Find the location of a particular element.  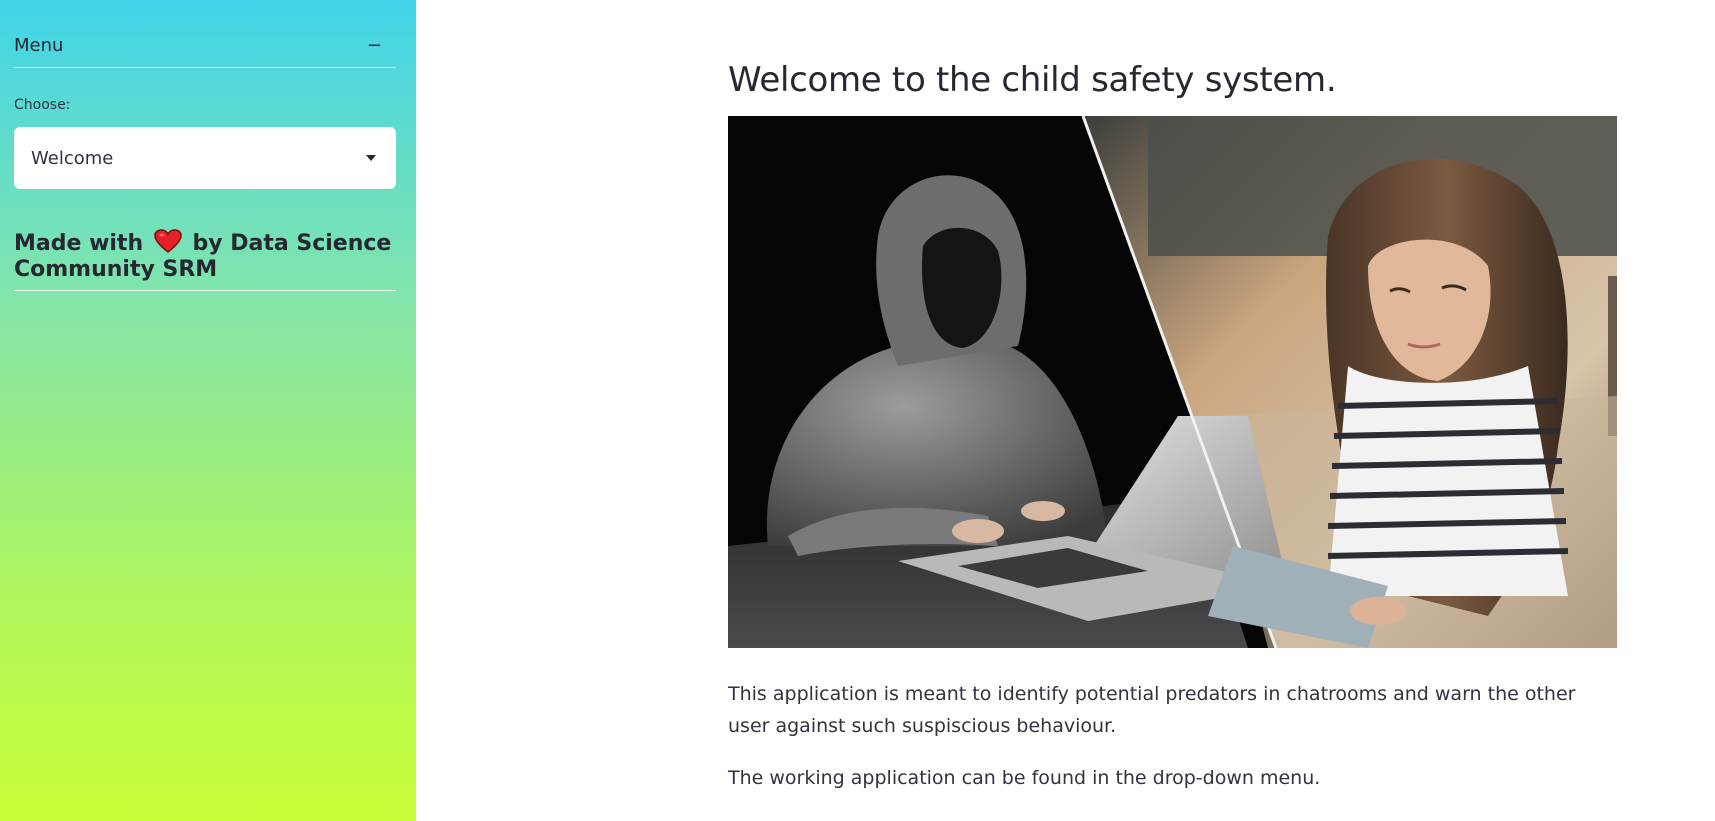

made-with-prefix: Made with is located at coordinates (79, 243).